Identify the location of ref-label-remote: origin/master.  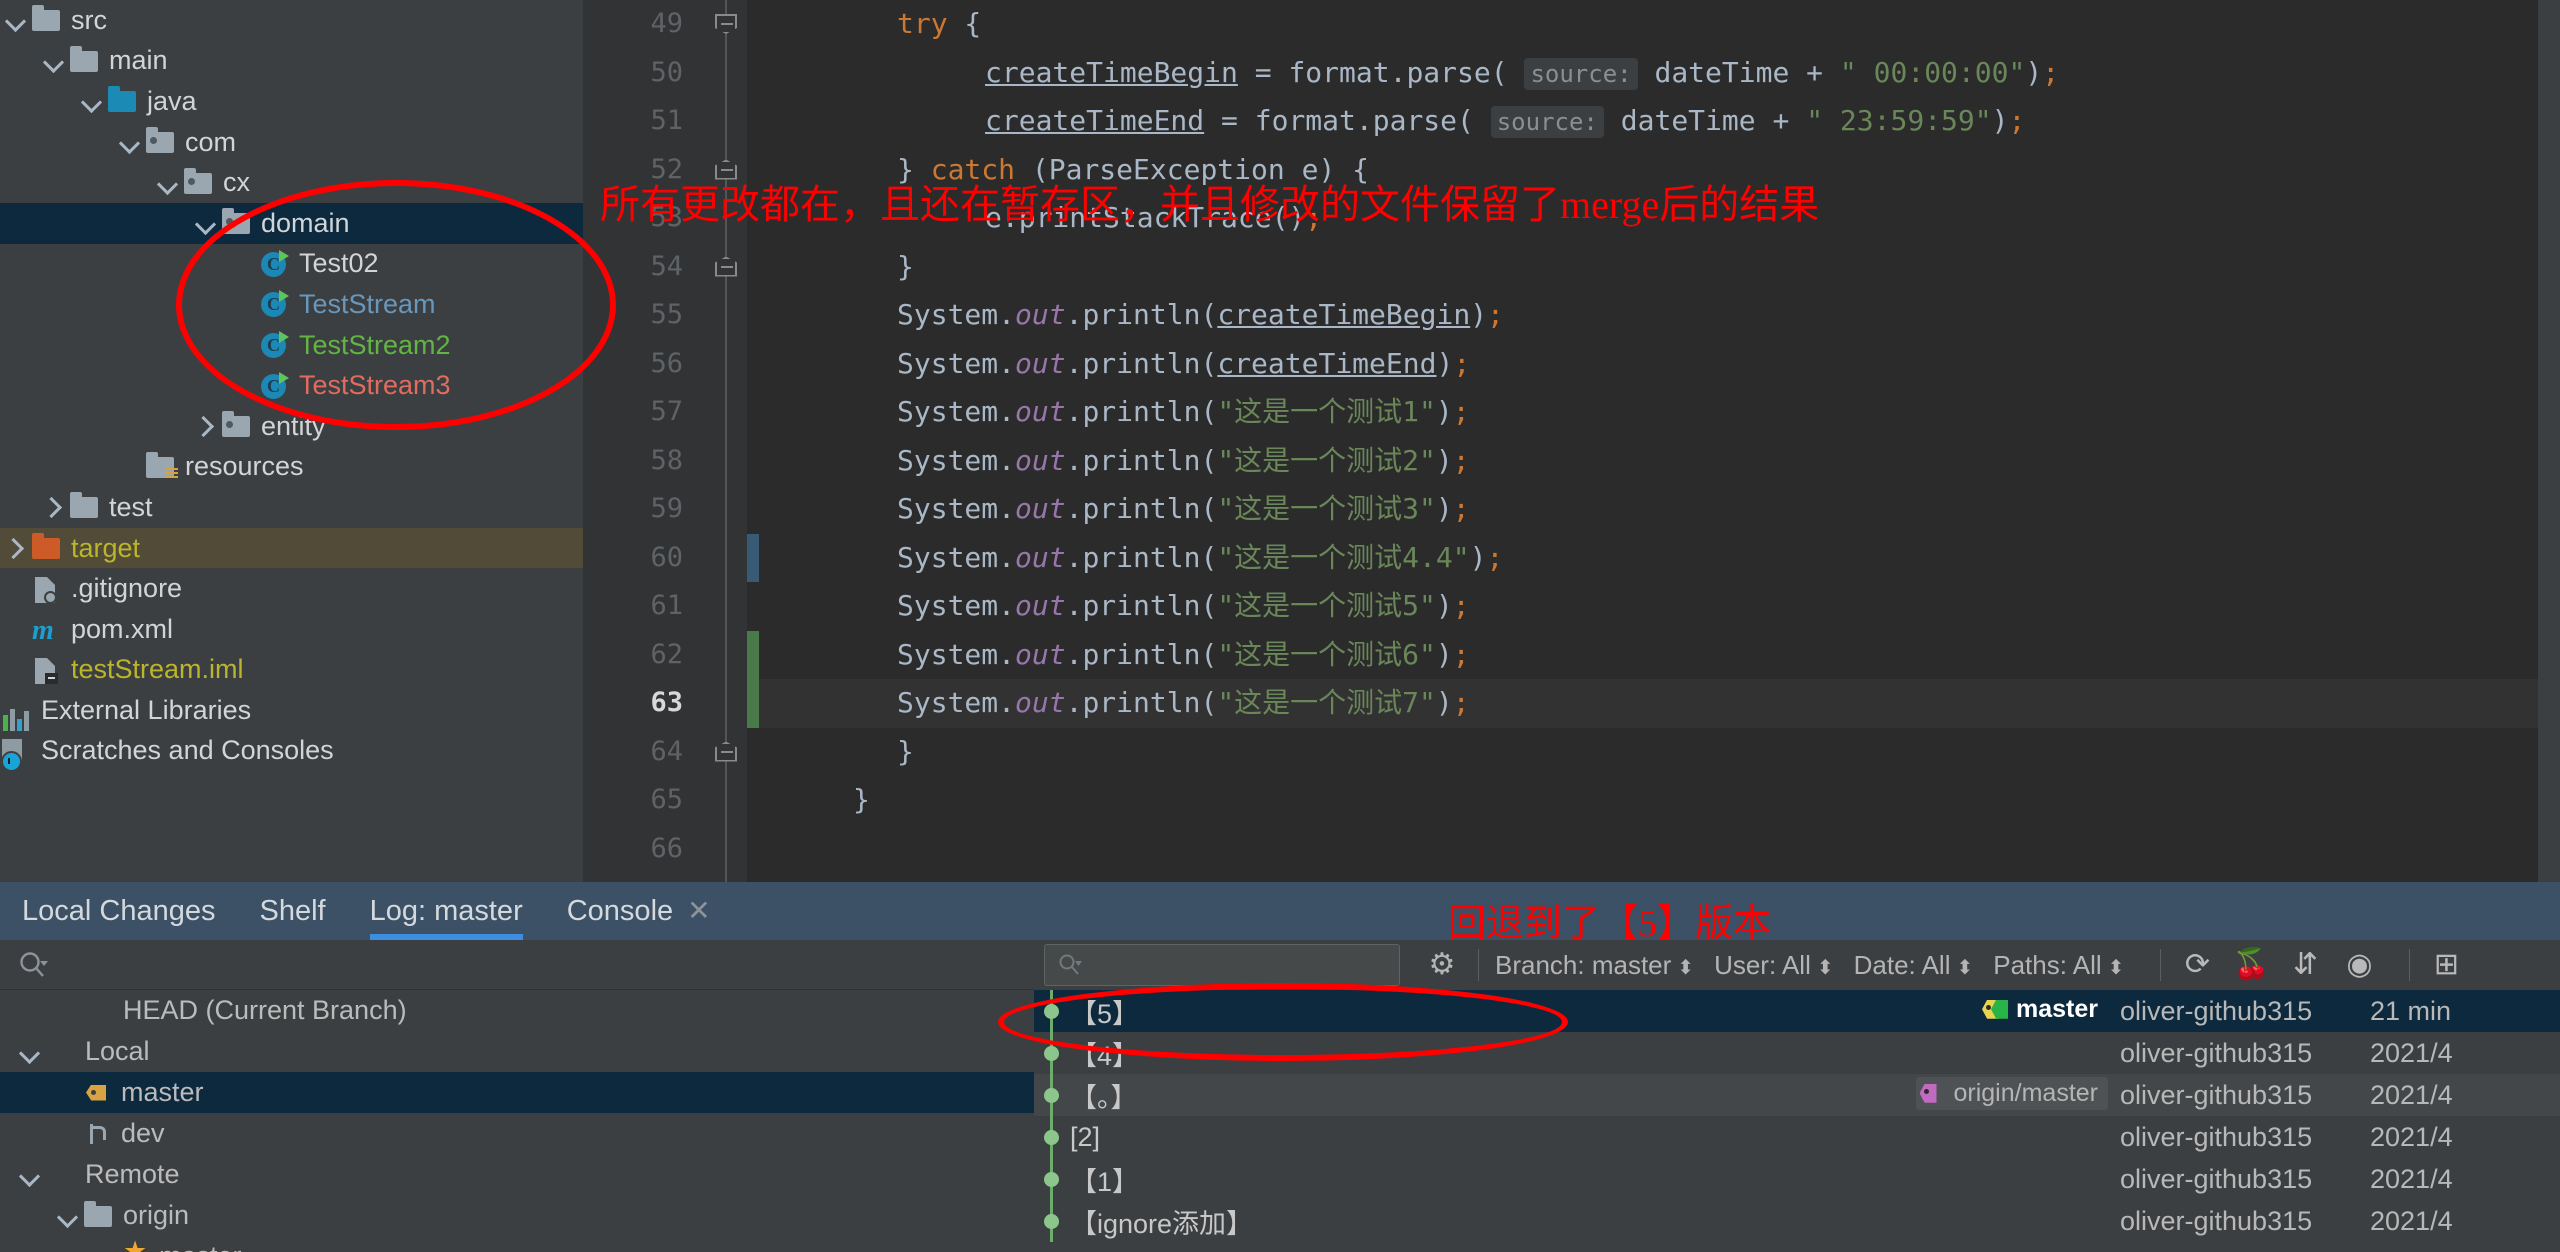
(2011, 1094).